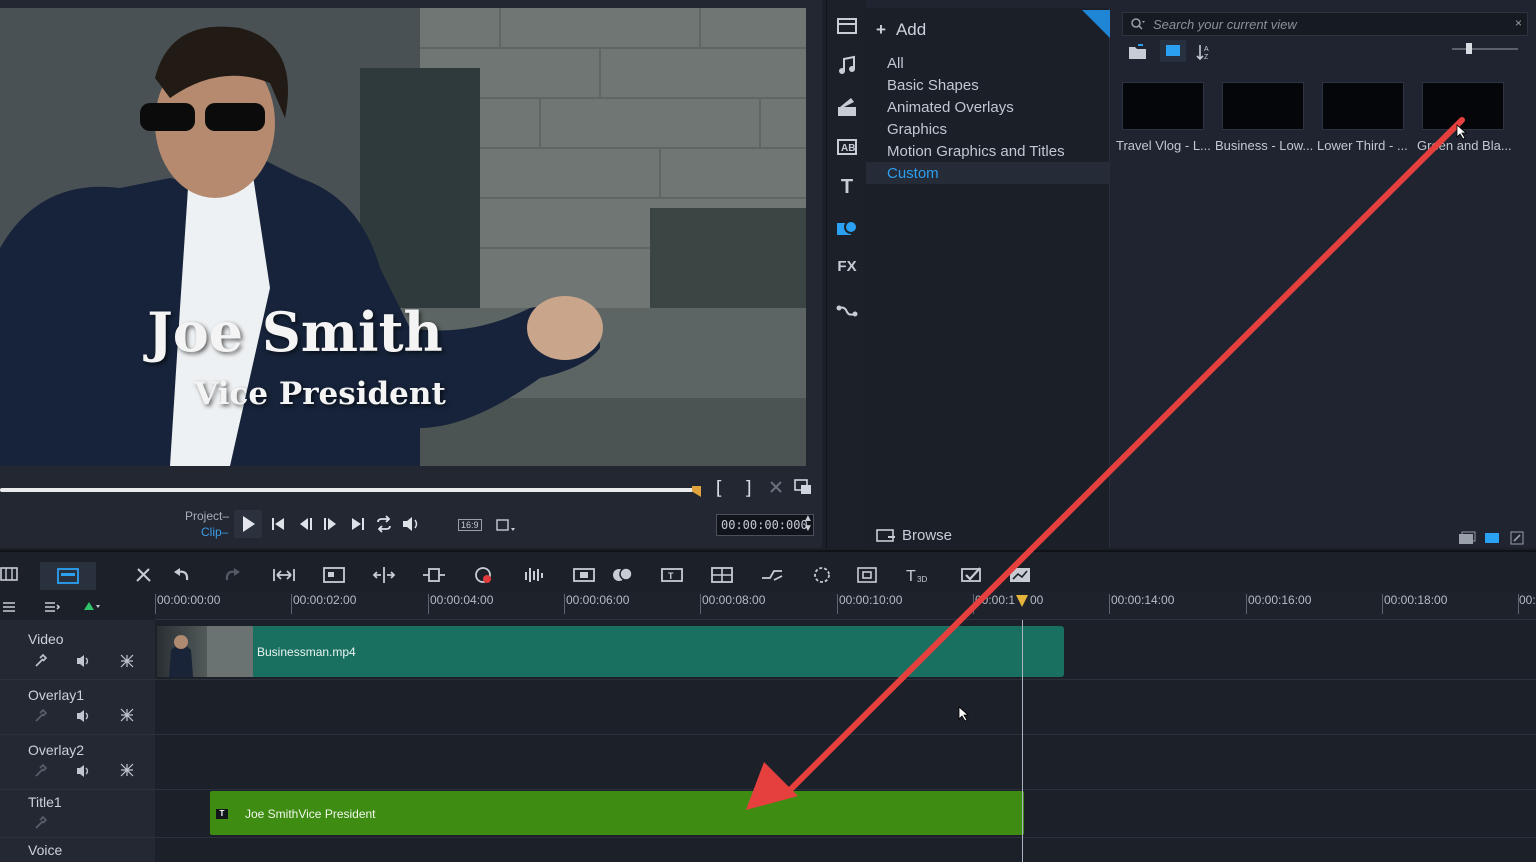  What do you see at coordinates (146, 576) in the screenshot?
I see `toolbar-customize-icon` at bounding box center [146, 576].